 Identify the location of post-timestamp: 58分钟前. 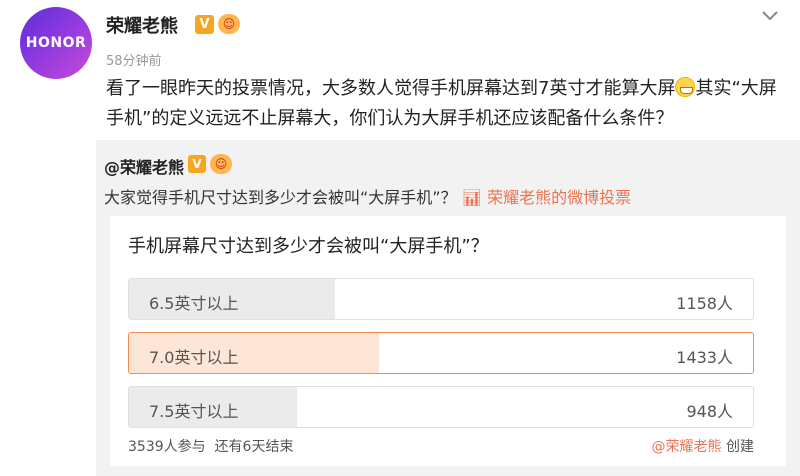
(134, 59).